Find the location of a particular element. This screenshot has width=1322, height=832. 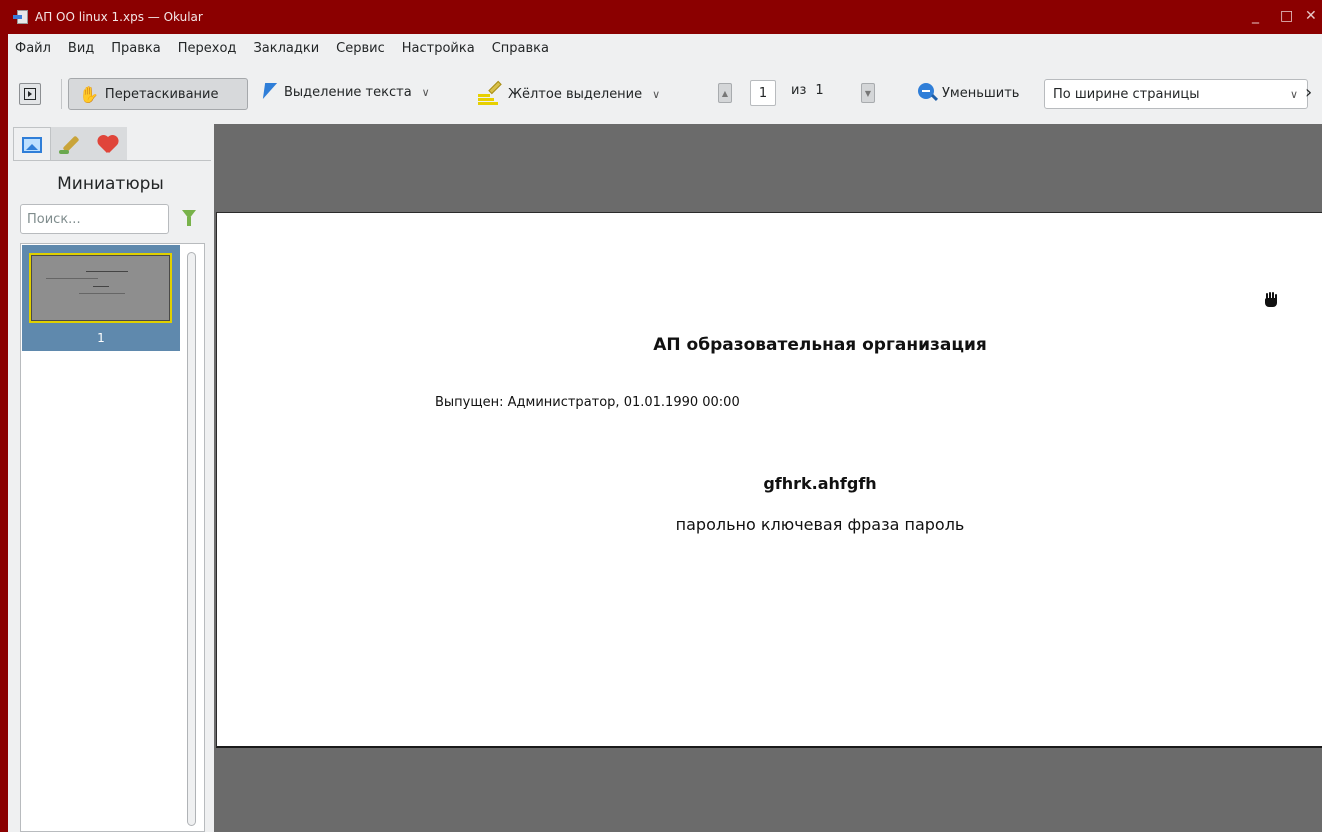

text-selection-tool-button: Выделение текста ∨ is located at coordinates (346, 92).